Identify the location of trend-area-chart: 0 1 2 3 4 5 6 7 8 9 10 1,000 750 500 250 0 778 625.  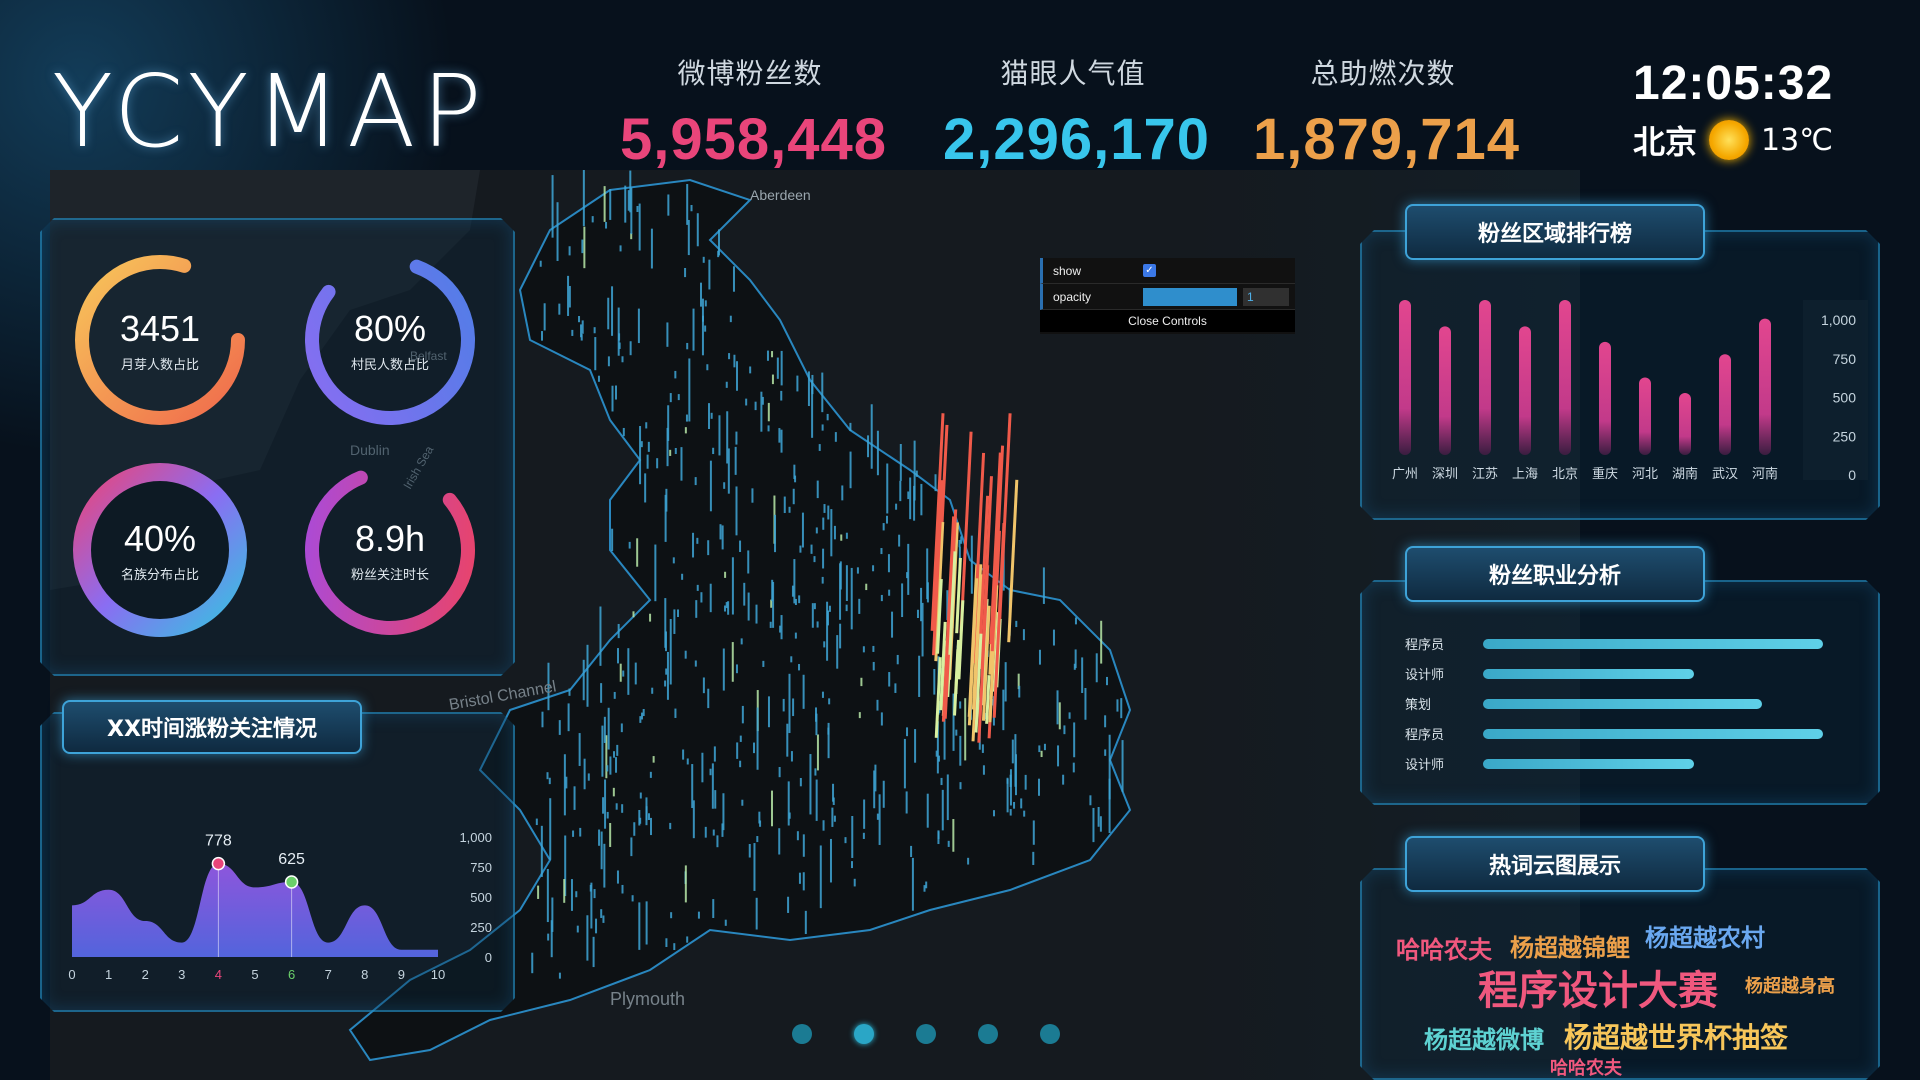
(280, 906).